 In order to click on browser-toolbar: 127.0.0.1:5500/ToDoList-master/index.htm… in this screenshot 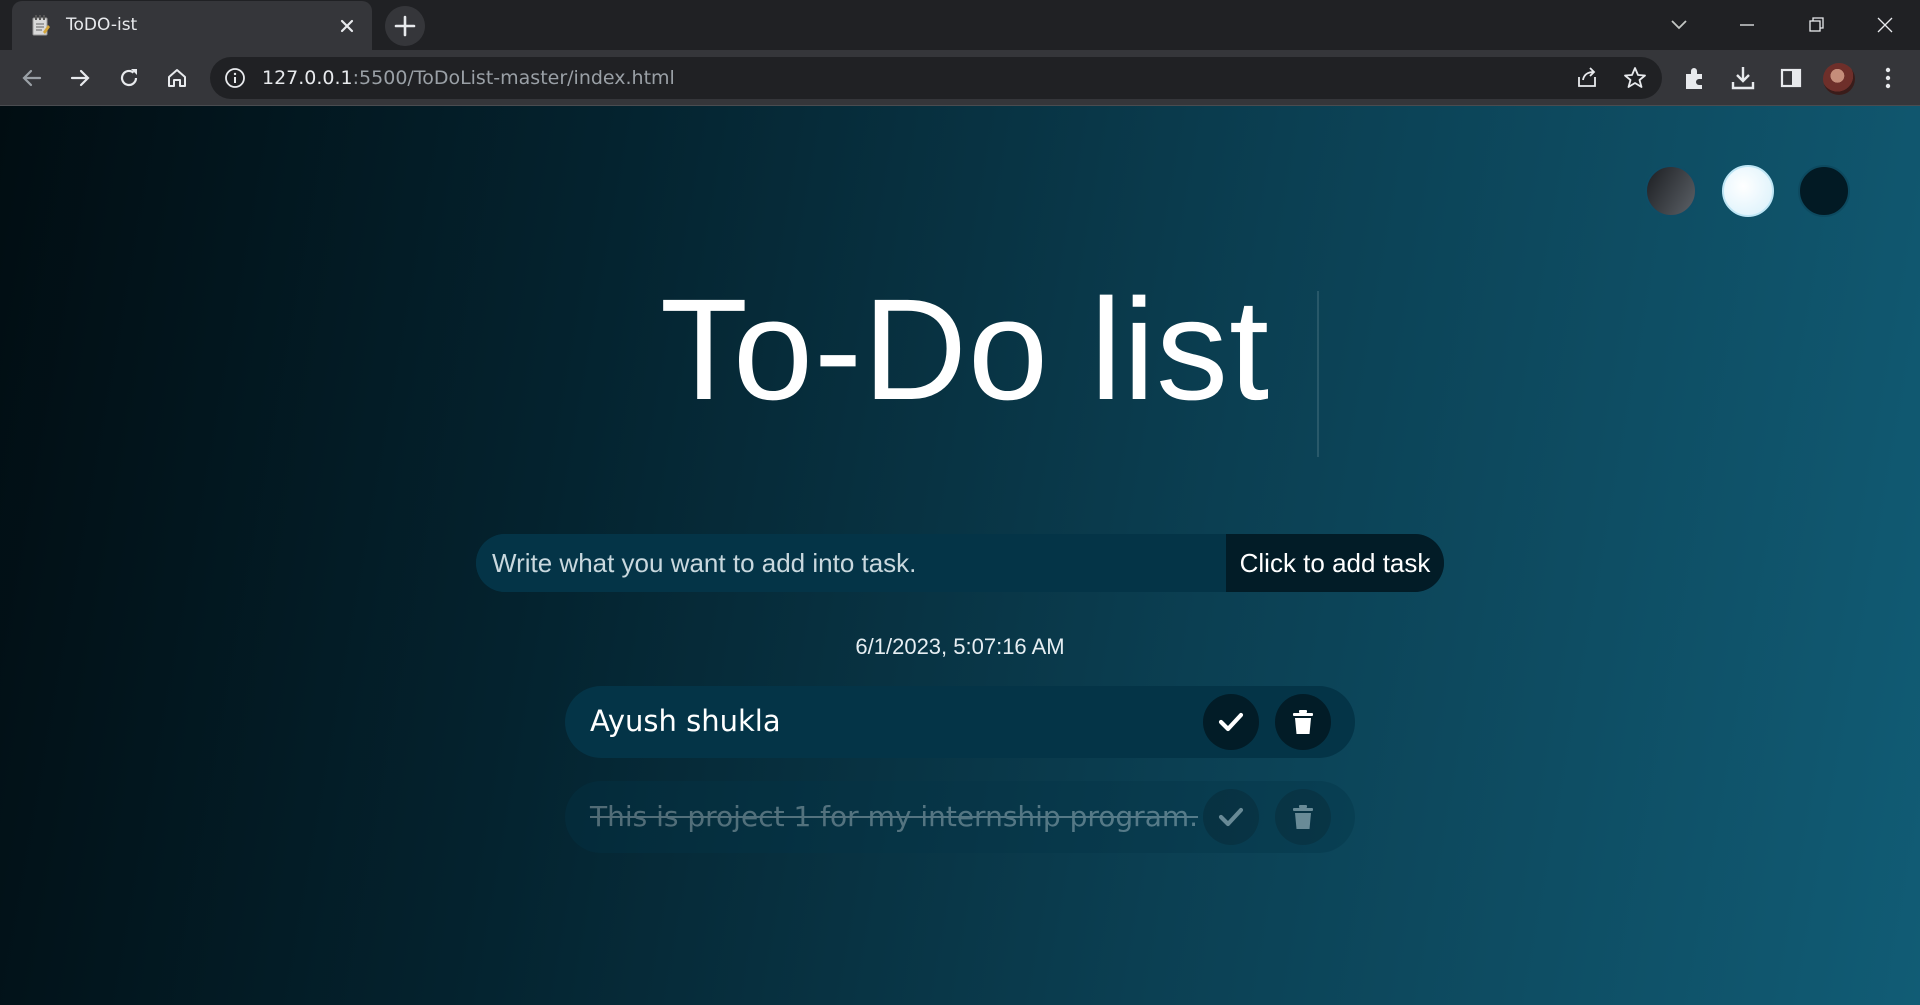, I will do `click(960, 78)`.